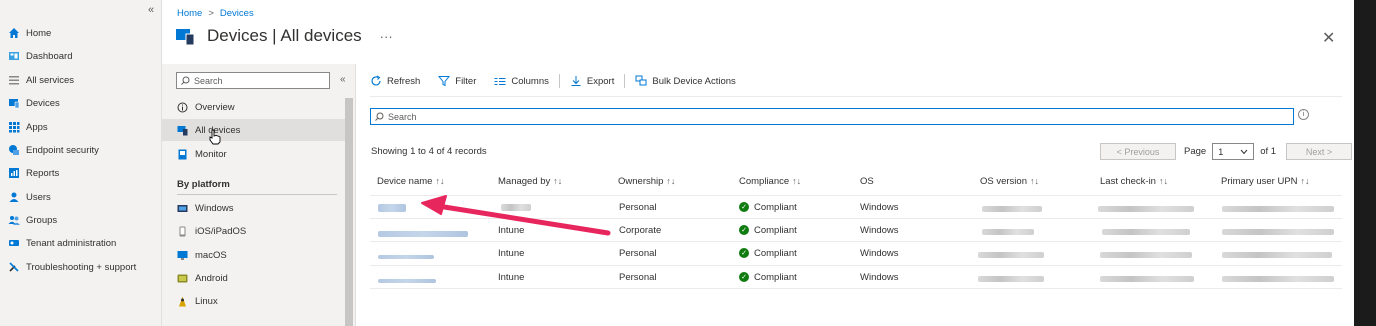 This screenshot has width=1376, height=326. I want to click on reports-icon, so click(14, 173).